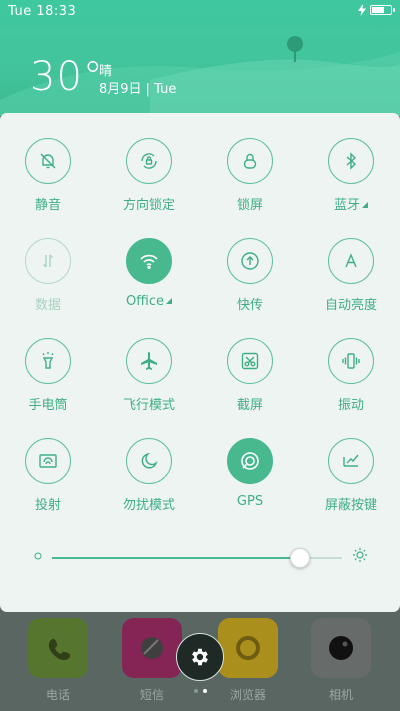  Describe the element at coordinates (350, 388) in the screenshot. I see `toggle-vibrate: 振动` at that location.